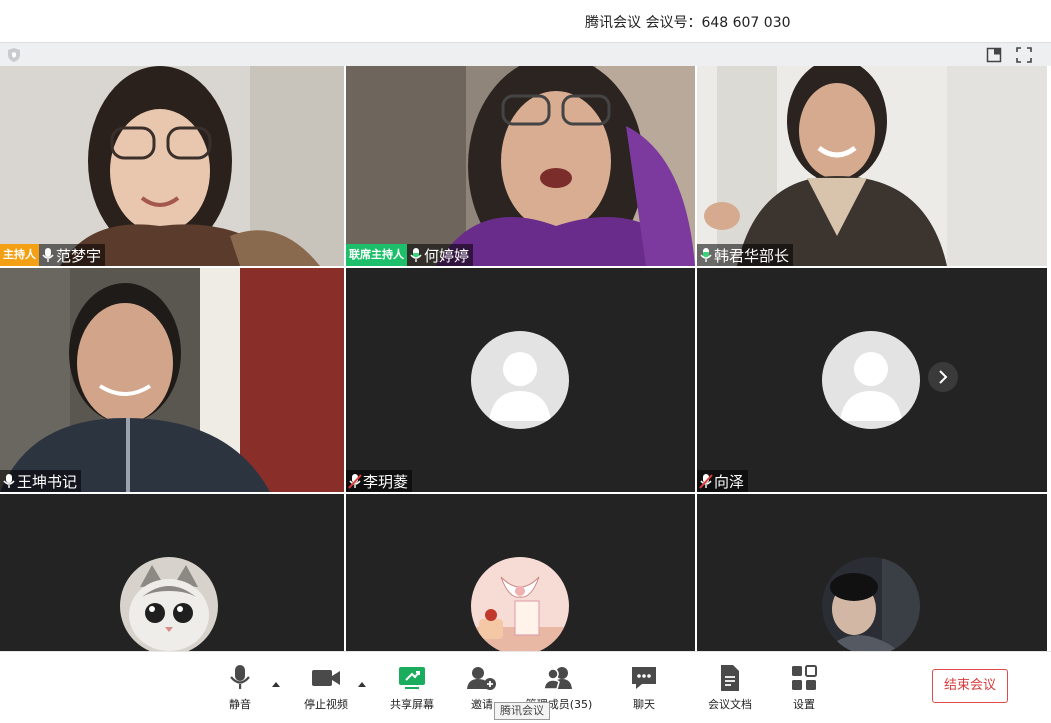 The width and height of the screenshot is (1051, 723). Describe the element at coordinates (730, 678) in the screenshot. I see `document-icon` at that location.